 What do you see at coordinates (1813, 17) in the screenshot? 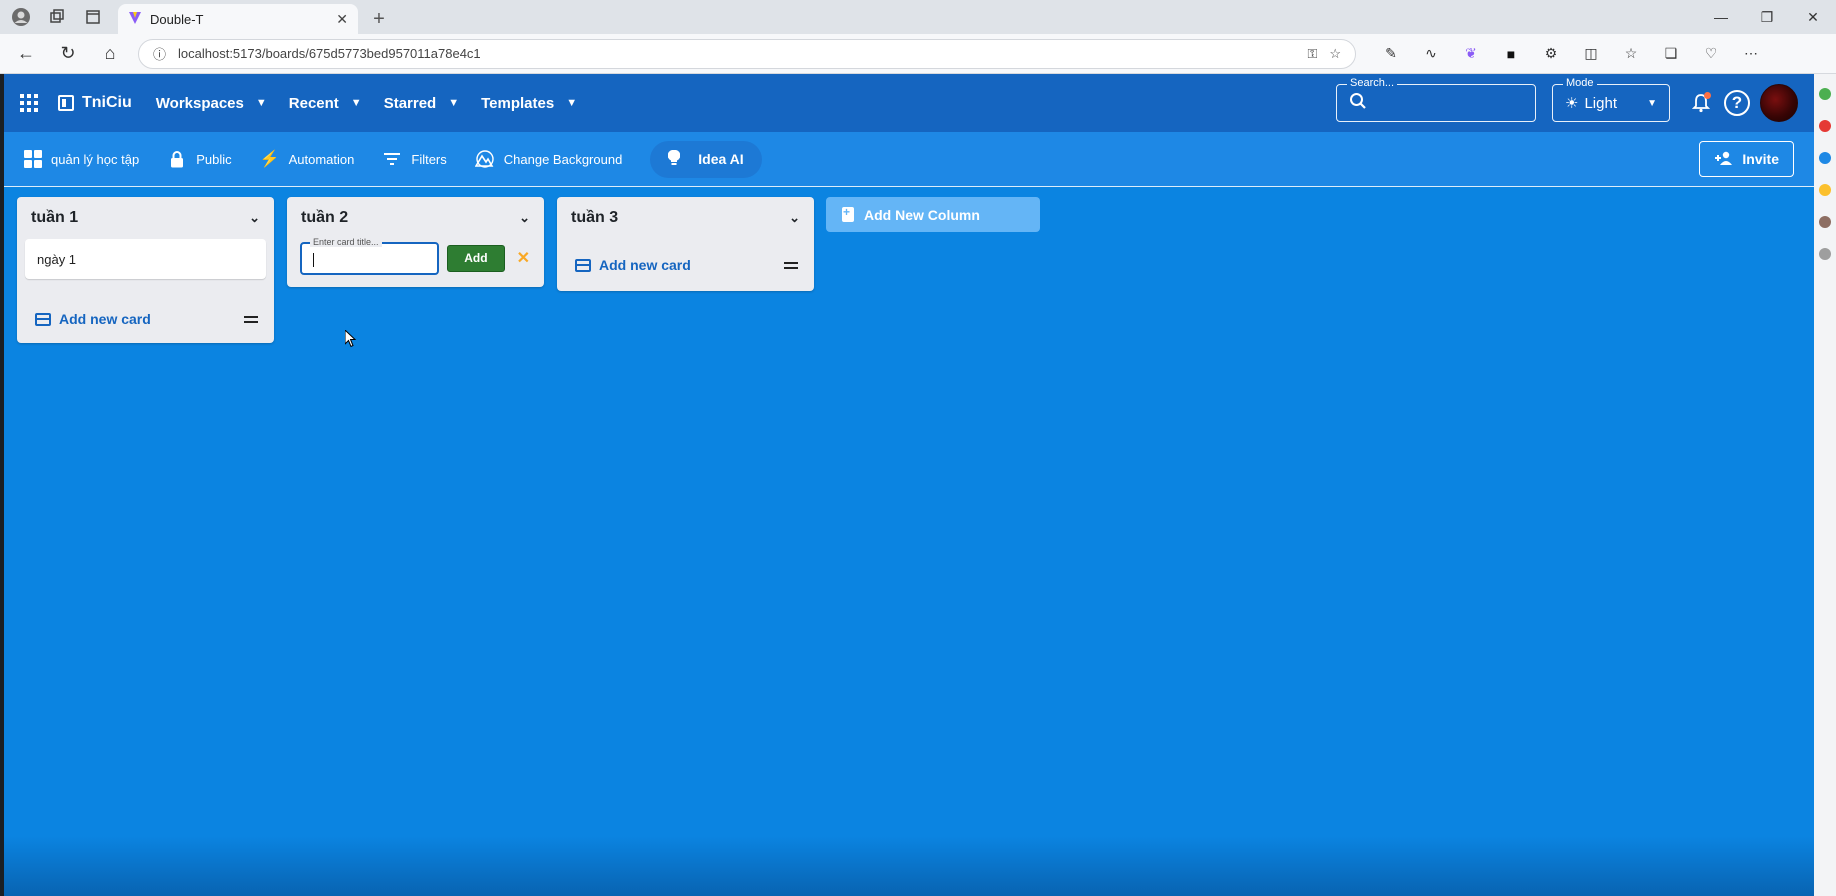
I see `close-window-icon: ✕` at bounding box center [1813, 17].